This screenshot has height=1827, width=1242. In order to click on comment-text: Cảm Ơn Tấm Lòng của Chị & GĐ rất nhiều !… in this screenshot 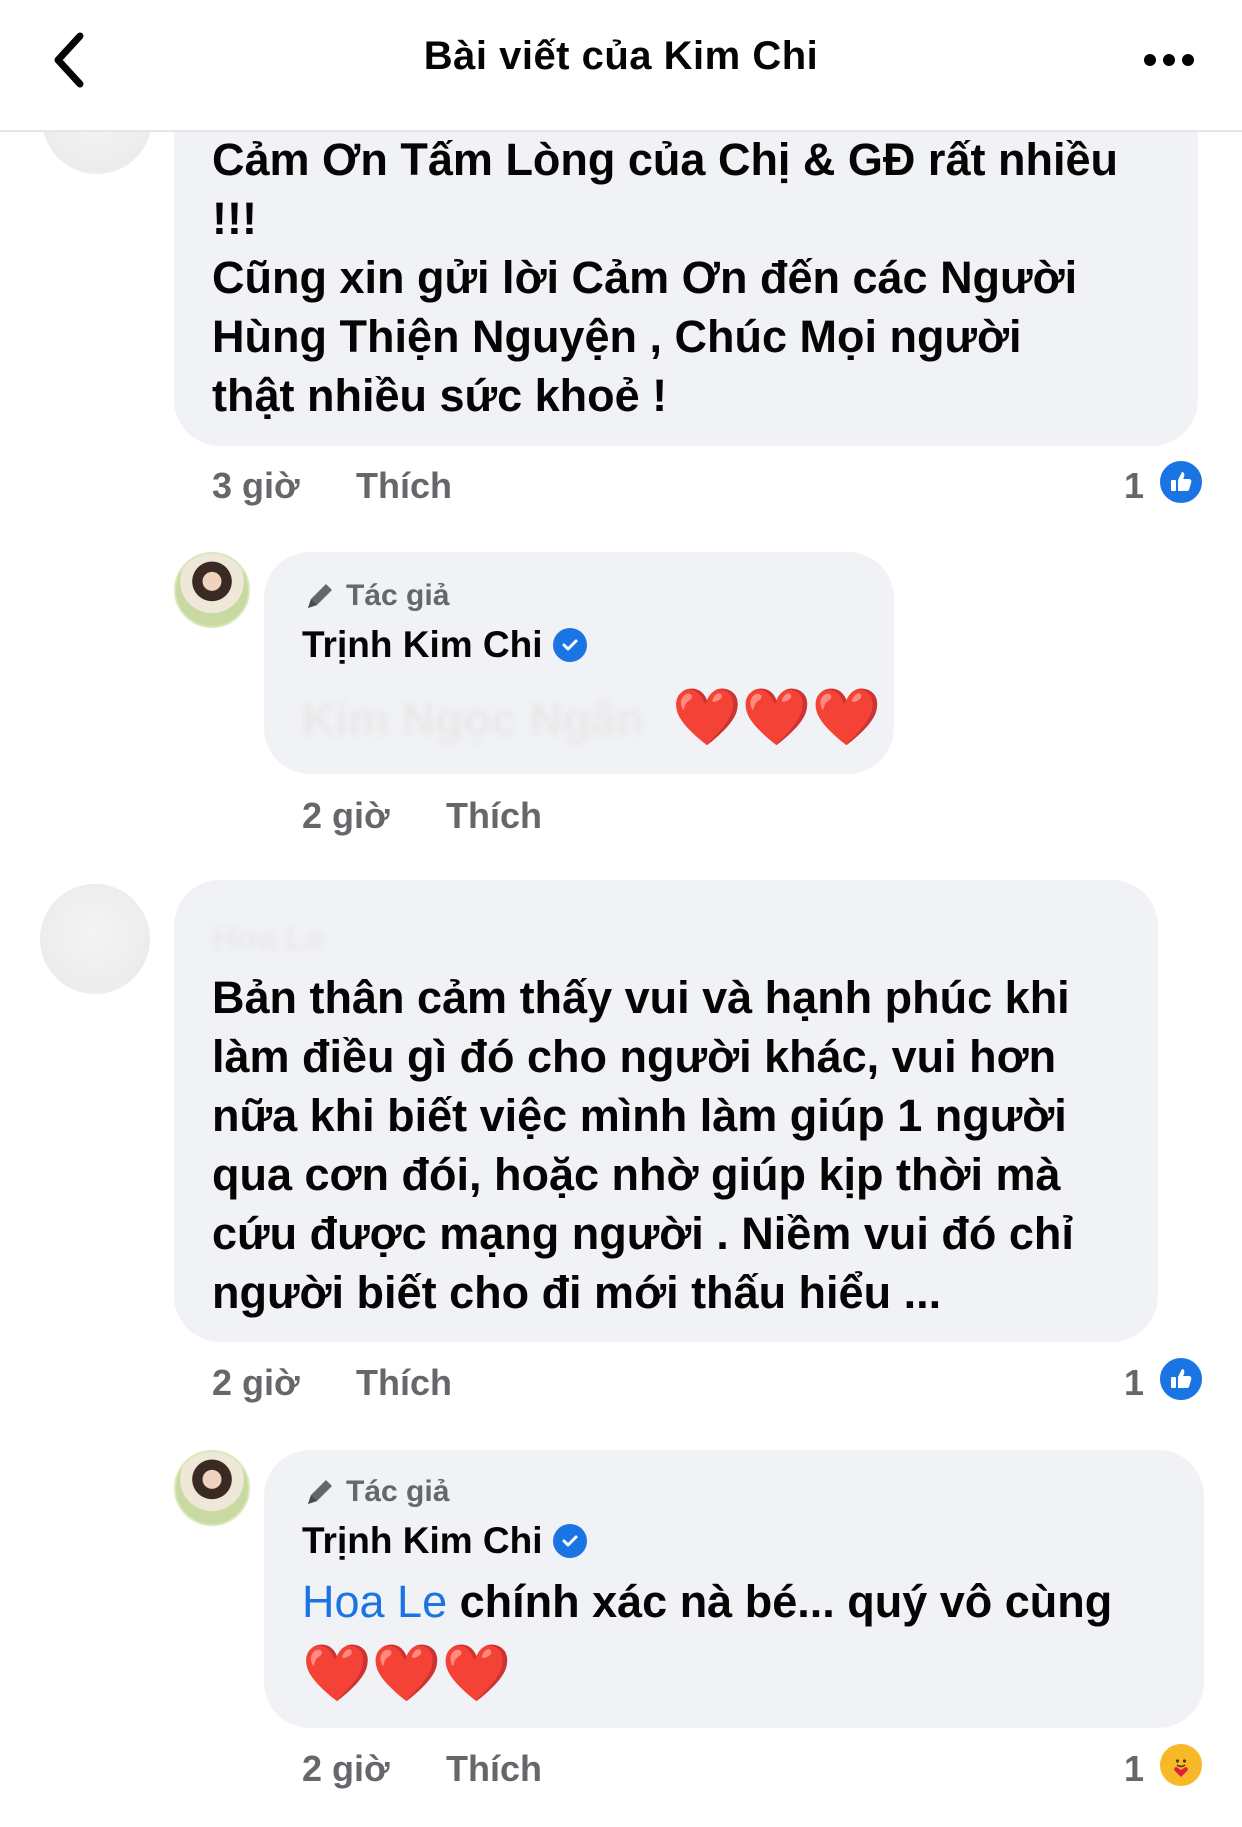, I will do `click(702, 277)`.